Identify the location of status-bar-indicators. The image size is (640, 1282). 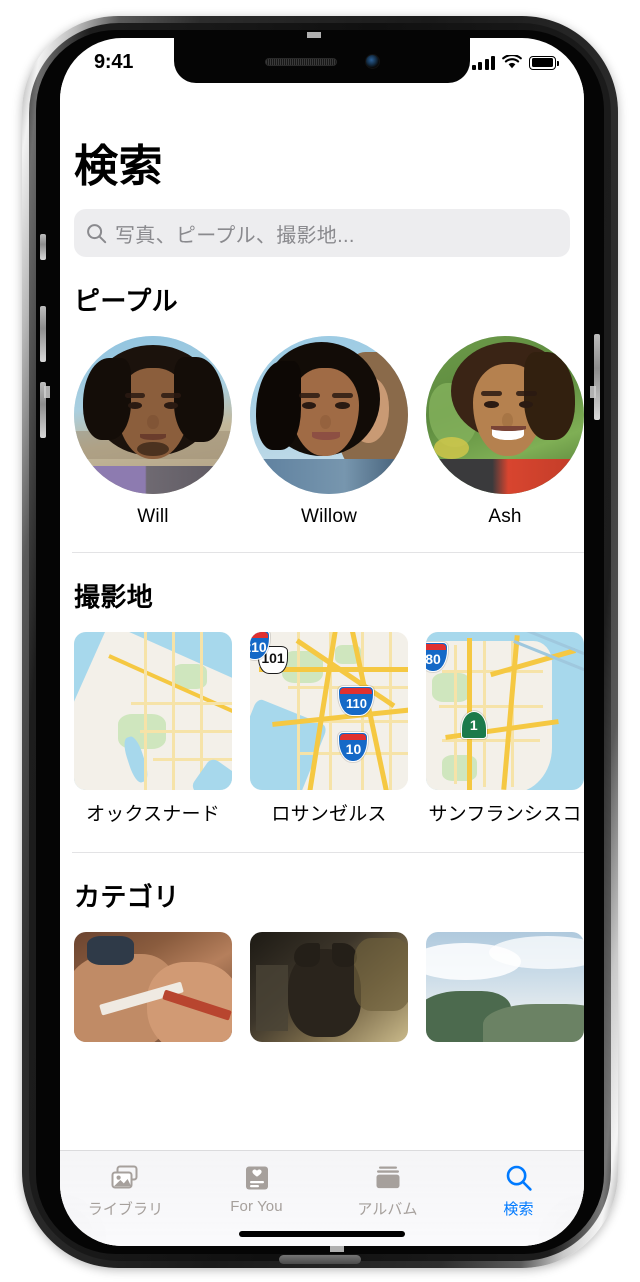
(515, 62).